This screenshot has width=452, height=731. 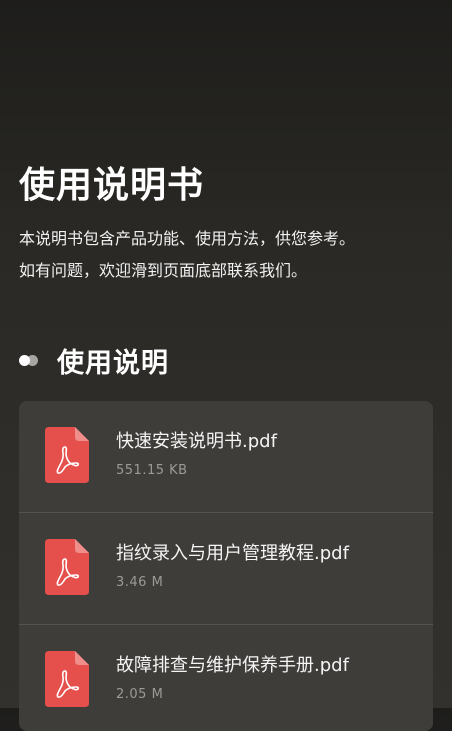 I want to click on file-row: 快速安装说明书.pdf 551.15 KB, so click(x=226, y=457).